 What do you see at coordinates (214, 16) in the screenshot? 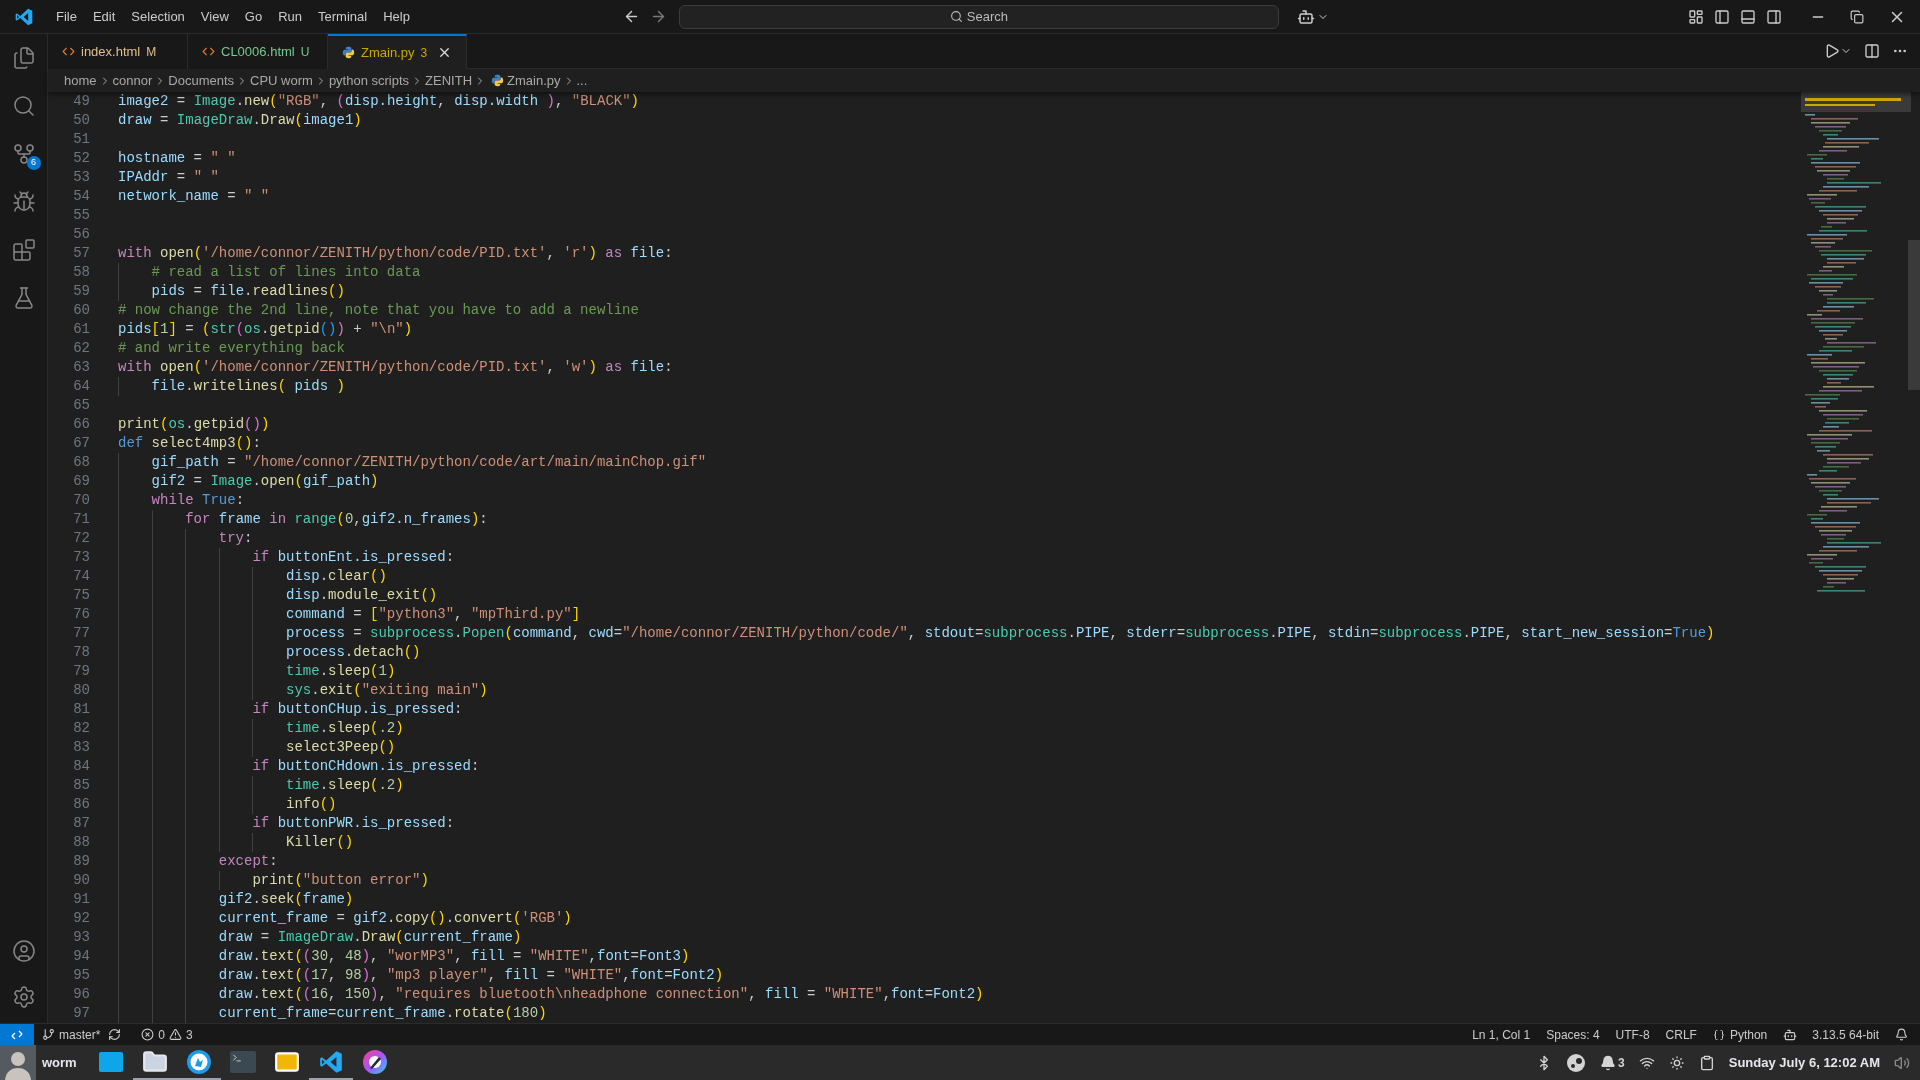
I see `menu-item: View` at bounding box center [214, 16].